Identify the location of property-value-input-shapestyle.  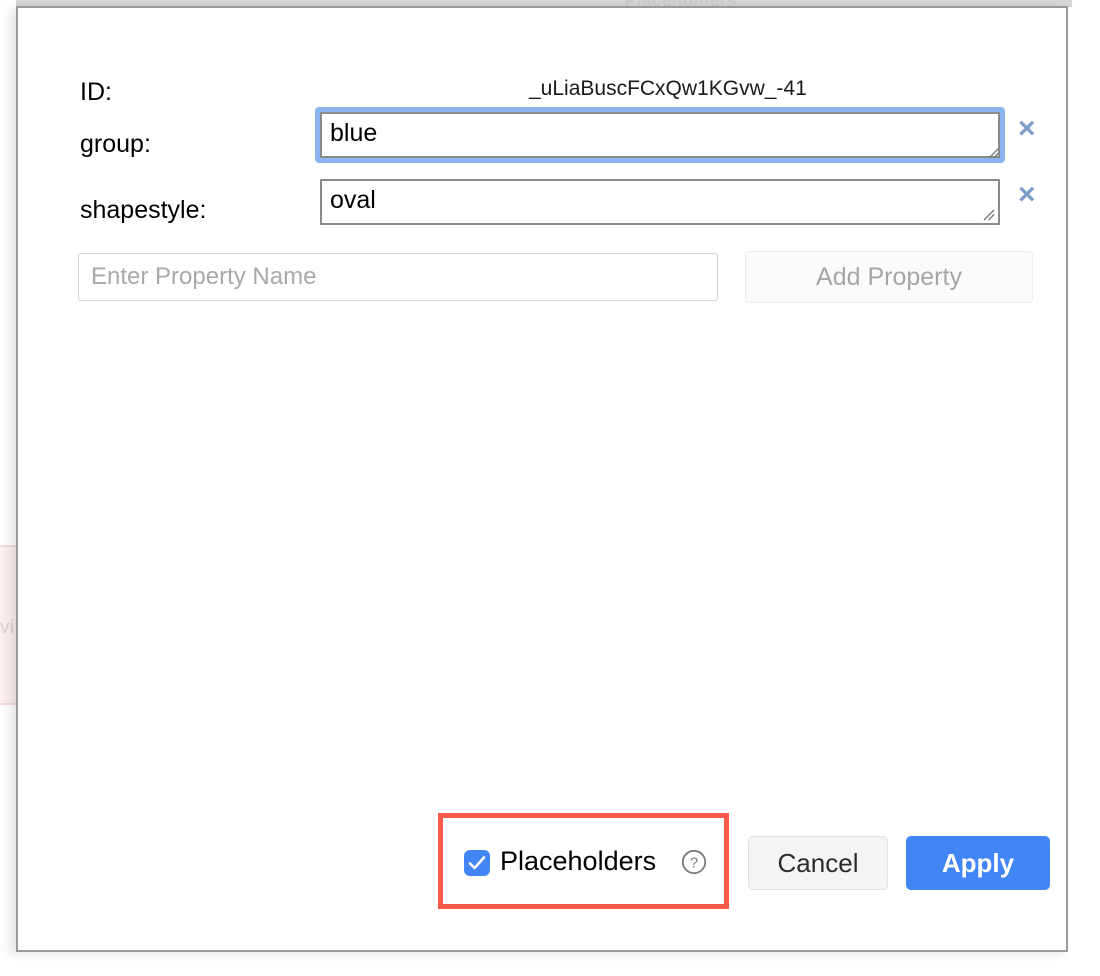
(660, 202).